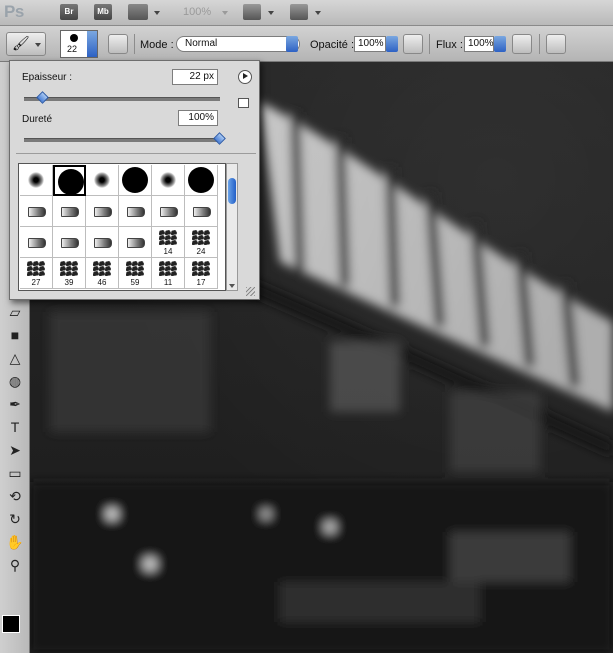  I want to click on mode-label: Mode :, so click(157, 45).